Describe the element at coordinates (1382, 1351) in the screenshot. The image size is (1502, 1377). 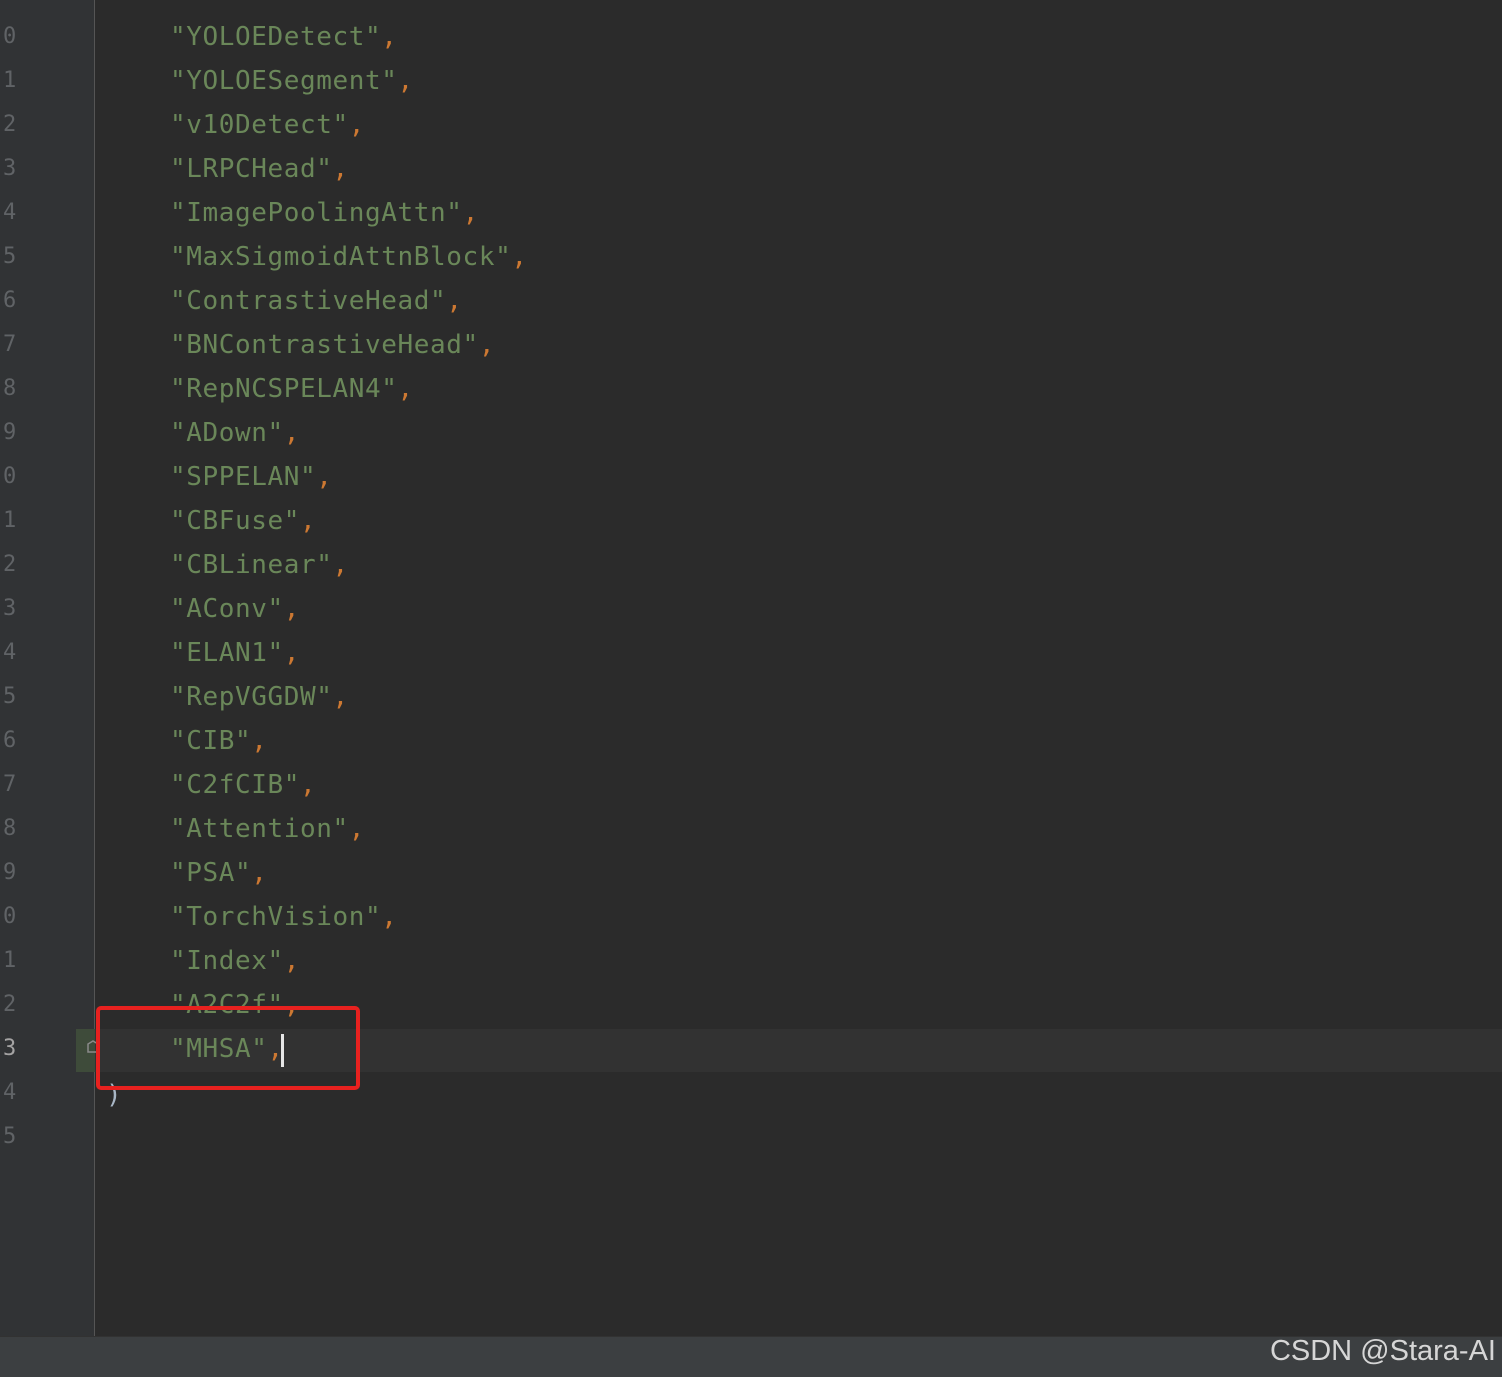
I see `watermark: CSDN @Stara-AI` at that location.